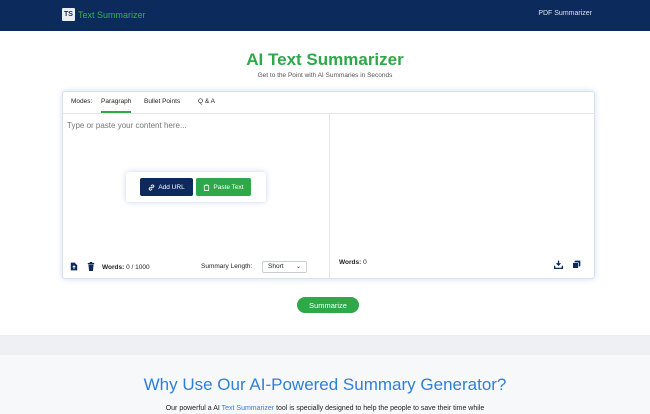 The image size is (650, 414). What do you see at coordinates (73, 266) in the screenshot?
I see `upload-file-icon` at bounding box center [73, 266].